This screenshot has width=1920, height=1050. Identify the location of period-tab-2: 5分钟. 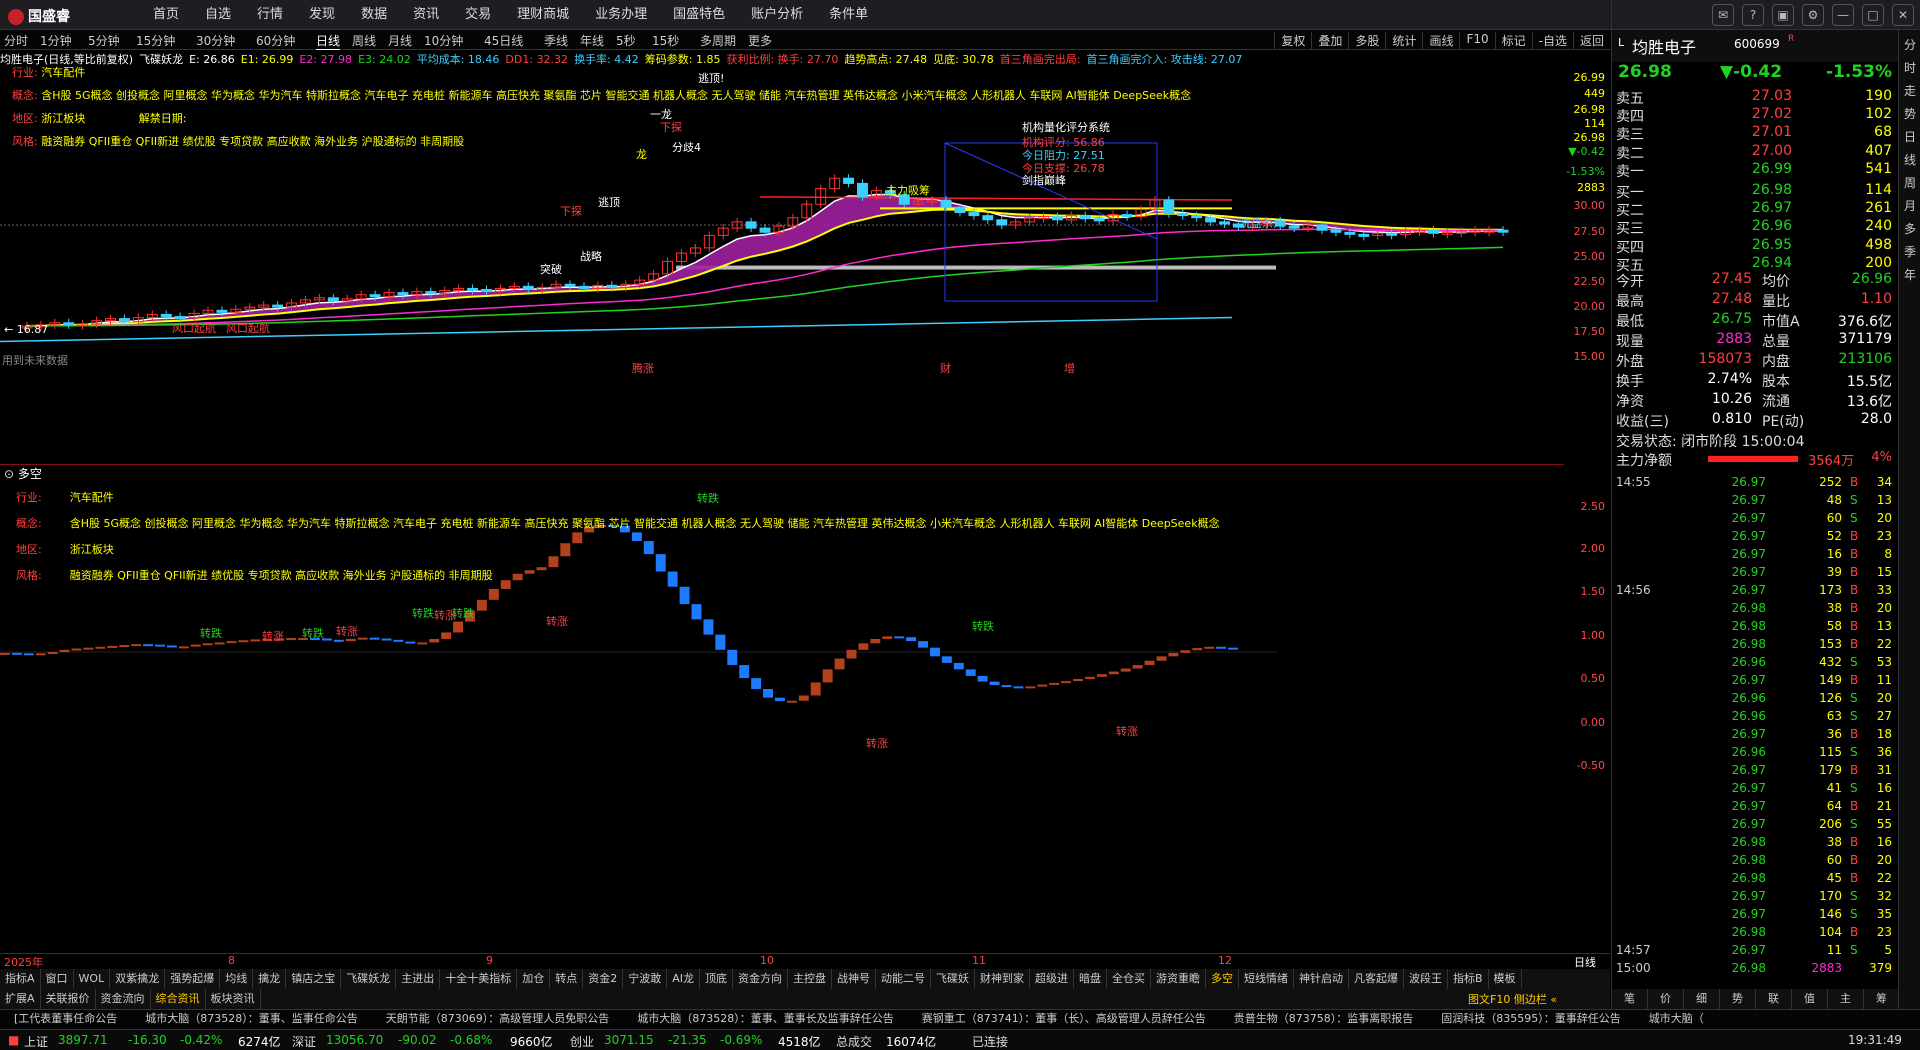
(104, 40).